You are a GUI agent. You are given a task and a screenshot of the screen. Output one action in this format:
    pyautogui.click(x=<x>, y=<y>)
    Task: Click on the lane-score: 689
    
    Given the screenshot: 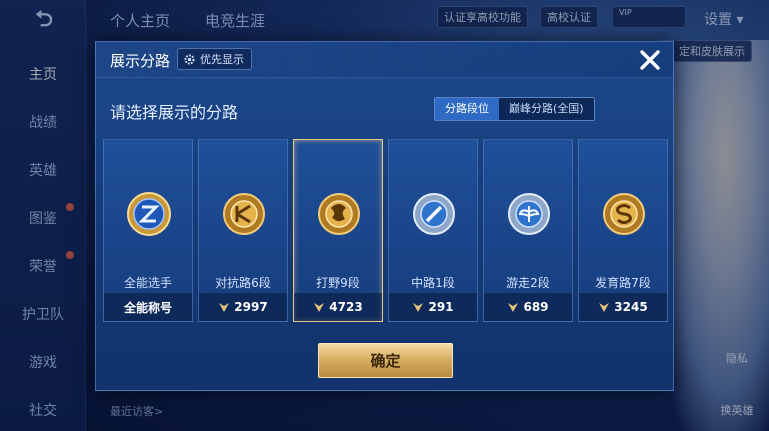 What is the action you would take?
    pyautogui.click(x=528, y=307)
    